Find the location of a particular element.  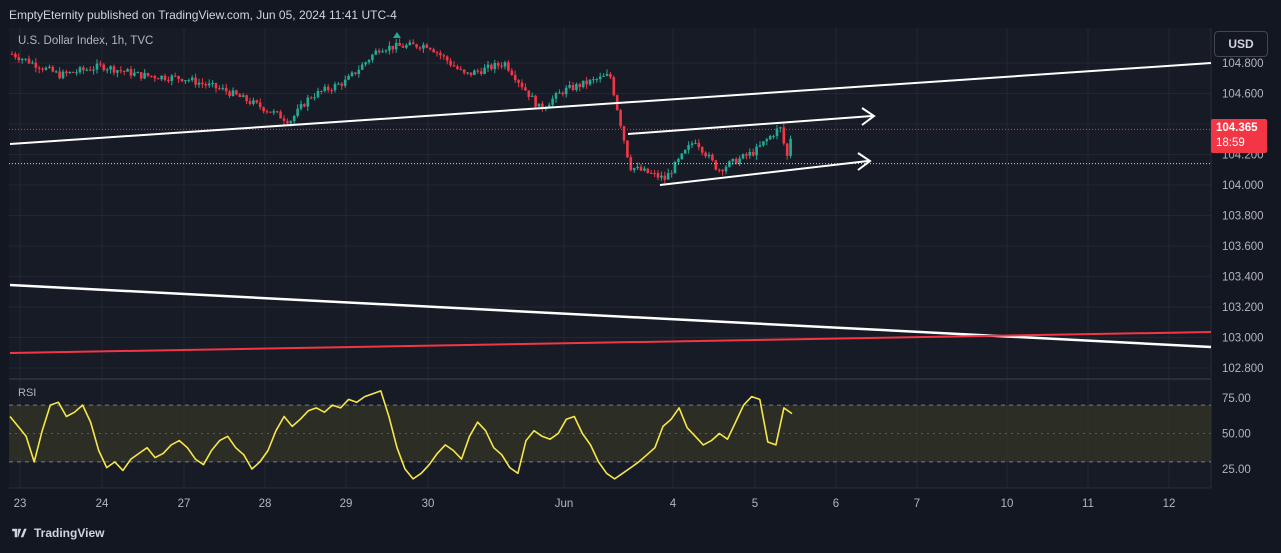

price-tick-label: 103.800 is located at coordinates (1243, 217).